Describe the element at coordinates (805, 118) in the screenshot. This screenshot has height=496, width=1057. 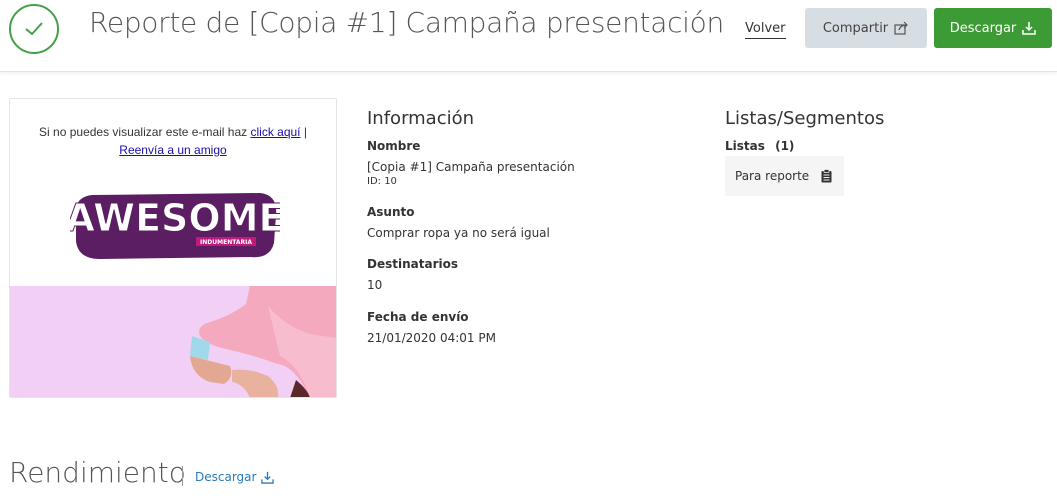
I see `lists-title: Listas/Segmentos` at that location.